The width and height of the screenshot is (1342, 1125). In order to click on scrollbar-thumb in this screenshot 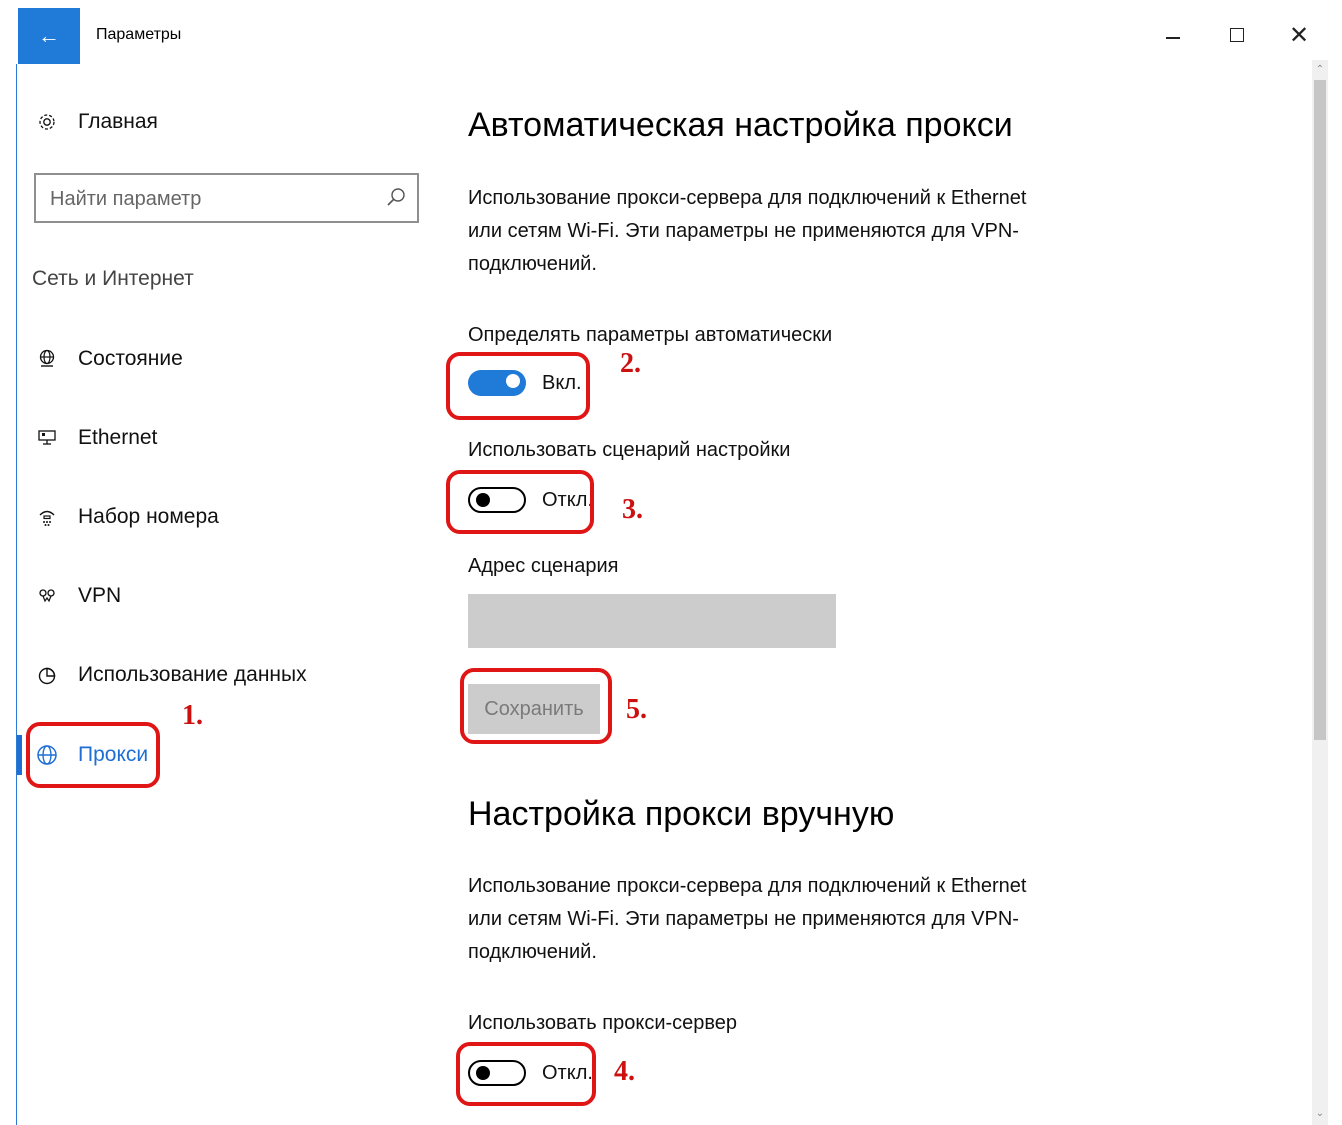, I will do `click(1320, 410)`.